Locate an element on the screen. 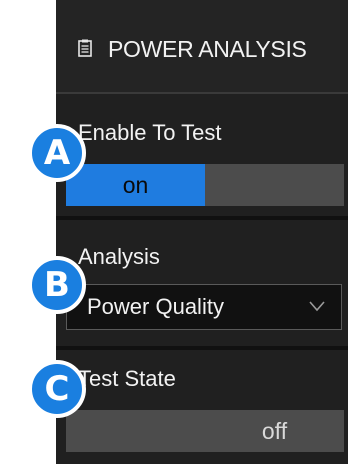 The width and height of the screenshot is (348, 464). toggle-on-option is located at coordinates (135, 431).